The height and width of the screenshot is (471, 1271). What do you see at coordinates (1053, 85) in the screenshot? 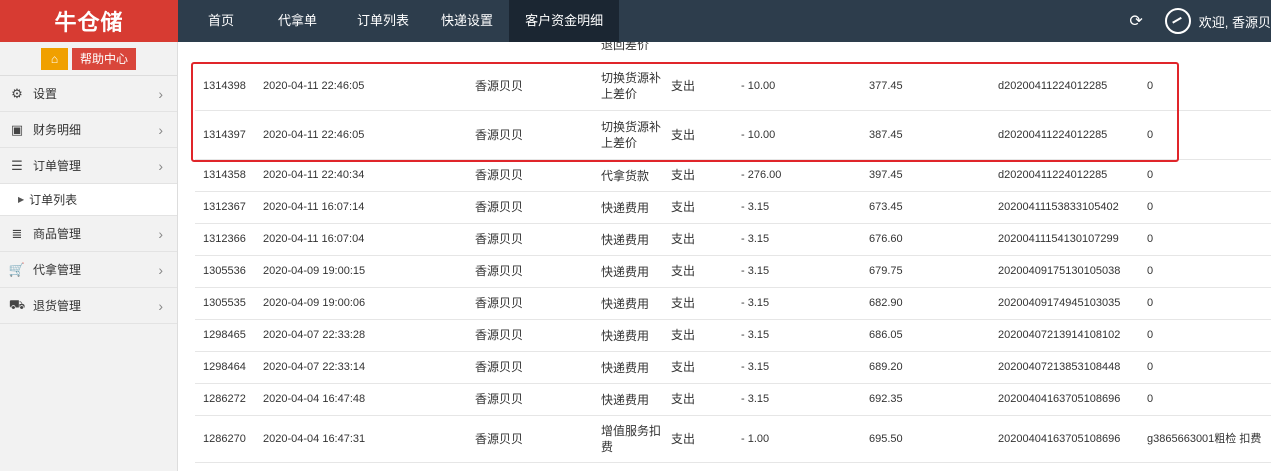
I see `cell-order-no: d20200411224012285` at bounding box center [1053, 85].